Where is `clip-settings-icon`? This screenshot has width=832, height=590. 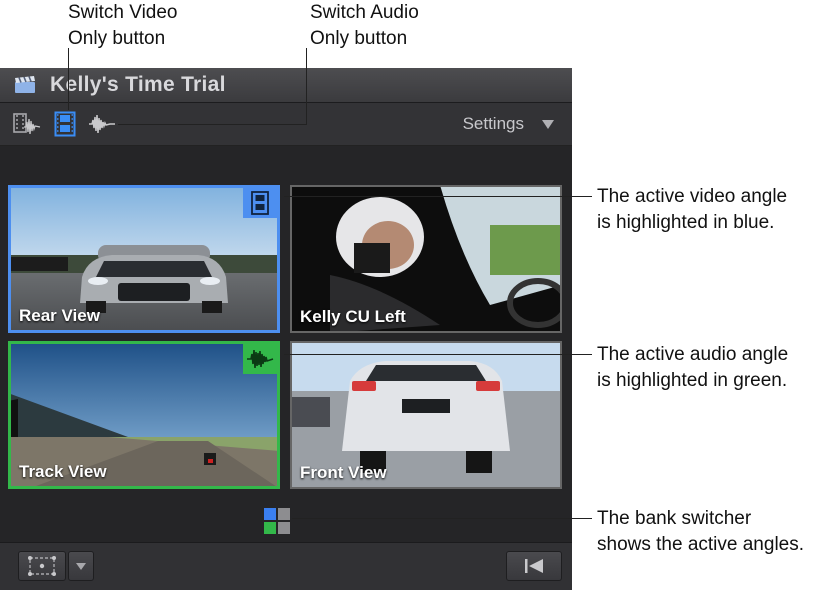 clip-settings-icon is located at coordinates (42, 566).